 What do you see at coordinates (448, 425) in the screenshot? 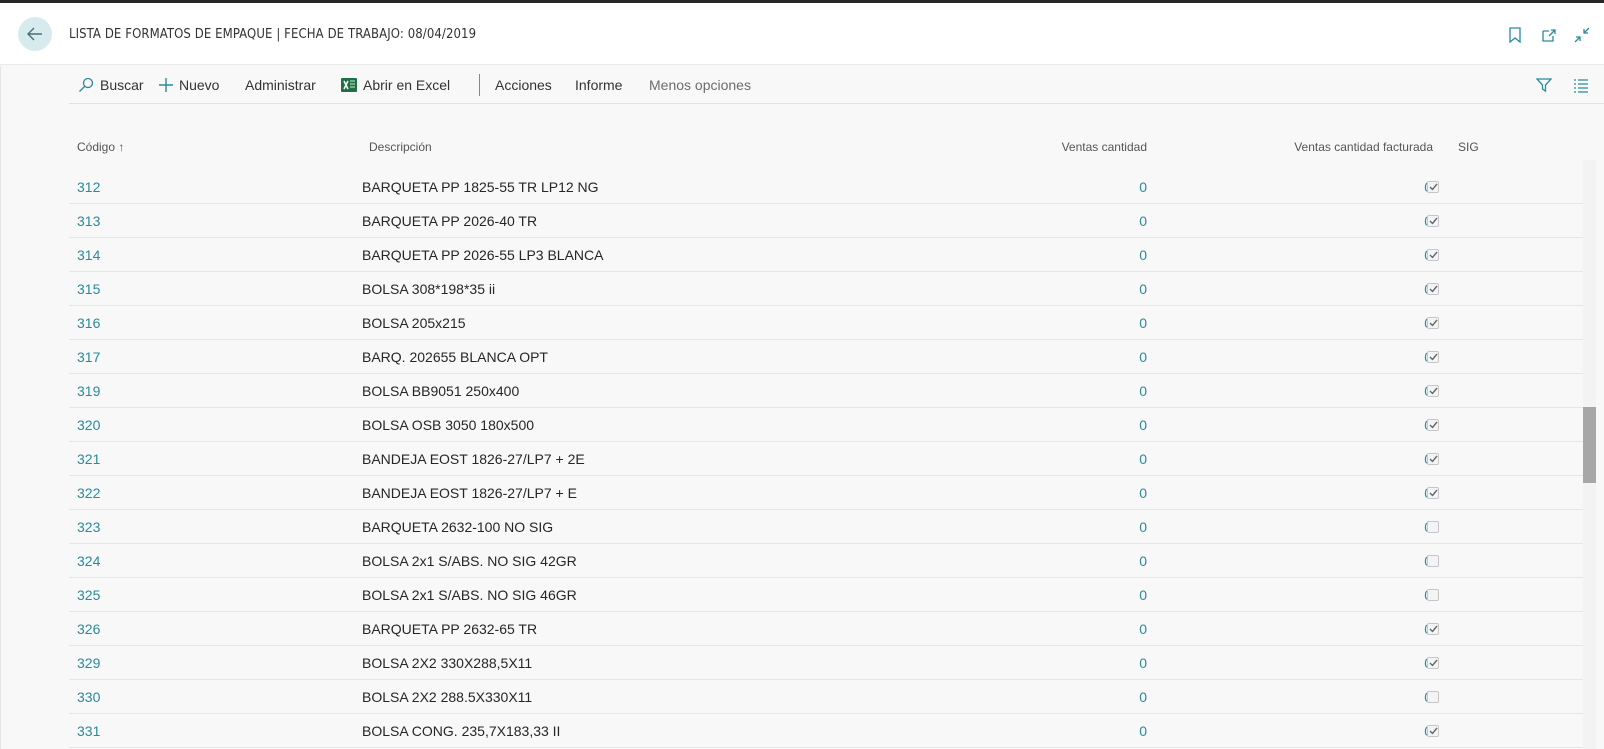
I see `cell-description: BOLSA OSB 3050 180x500` at bounding box center [448, 425].